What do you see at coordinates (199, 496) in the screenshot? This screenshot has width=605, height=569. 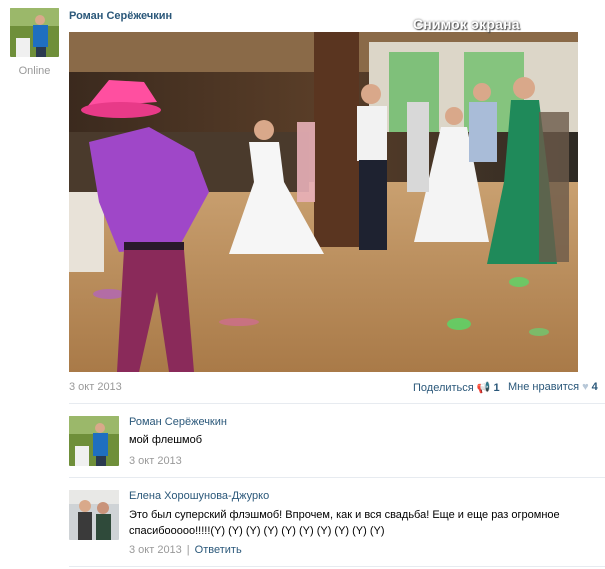 I see `comment-author-link: Елена Хорошунова-Джурко` at bounding box center [199, 496].